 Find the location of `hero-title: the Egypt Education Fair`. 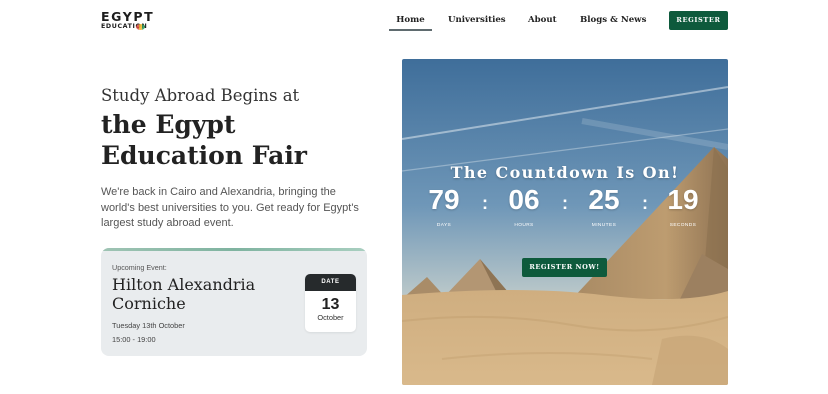

hero-title: the Egypt Education Fair is located at coordinates (204, 140).